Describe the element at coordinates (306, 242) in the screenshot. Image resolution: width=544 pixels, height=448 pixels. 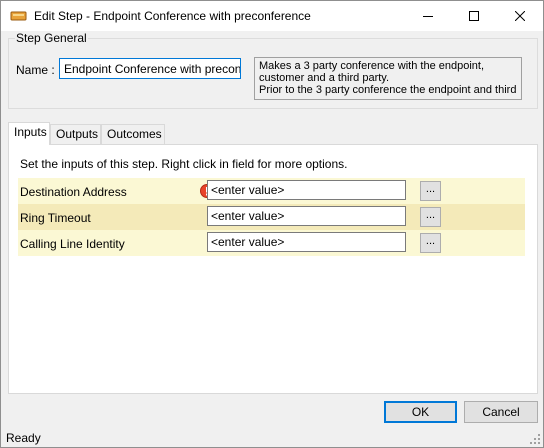
I see `calling-line-identity-input: <enter value>` at that location.